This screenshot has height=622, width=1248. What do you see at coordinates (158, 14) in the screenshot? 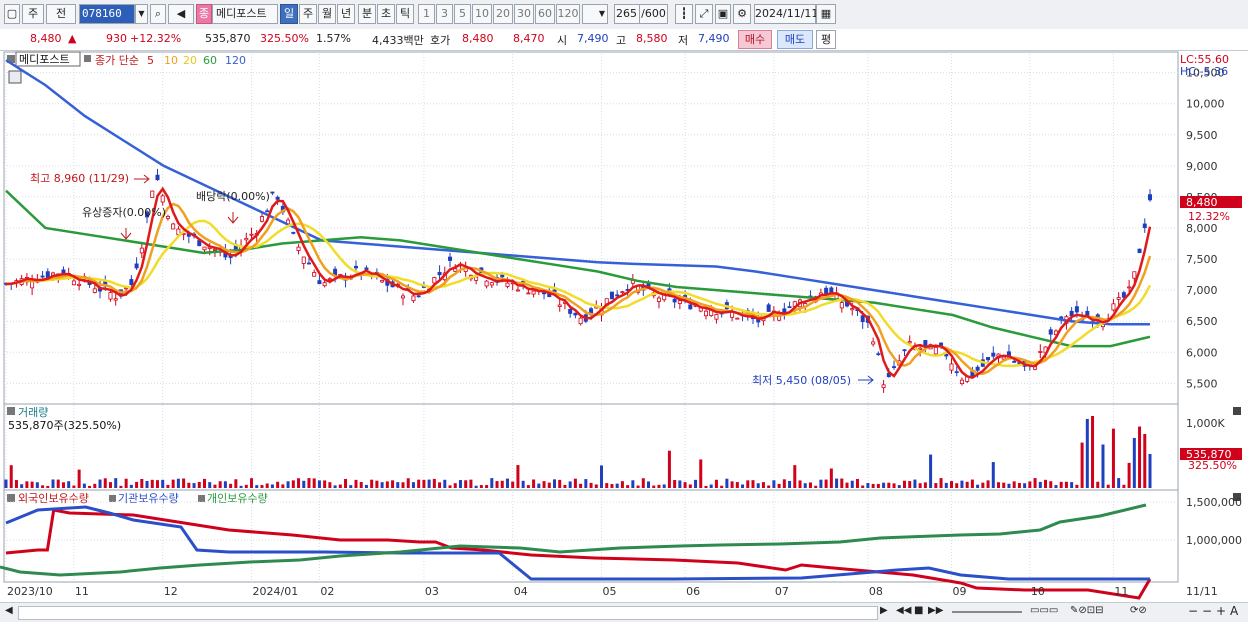
I see `search-icon: ⌕` at bounding box center [158, 14].